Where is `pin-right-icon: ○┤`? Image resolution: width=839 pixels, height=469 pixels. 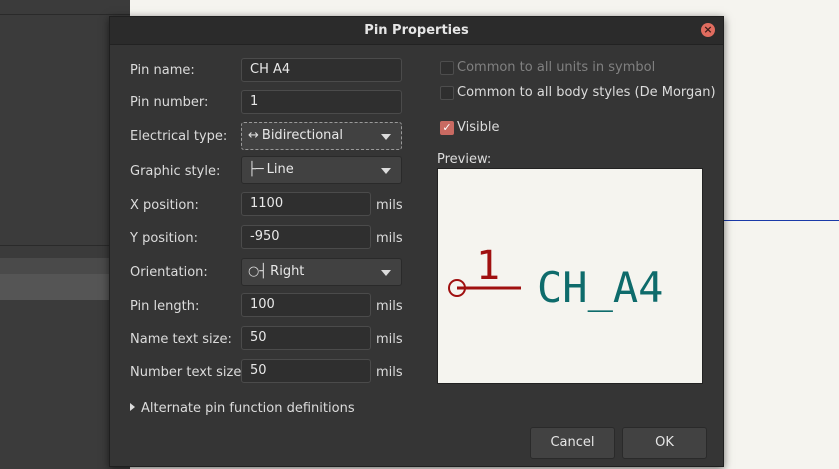 pin-right-icon: ○┤ is located at coordinates (258, 271).